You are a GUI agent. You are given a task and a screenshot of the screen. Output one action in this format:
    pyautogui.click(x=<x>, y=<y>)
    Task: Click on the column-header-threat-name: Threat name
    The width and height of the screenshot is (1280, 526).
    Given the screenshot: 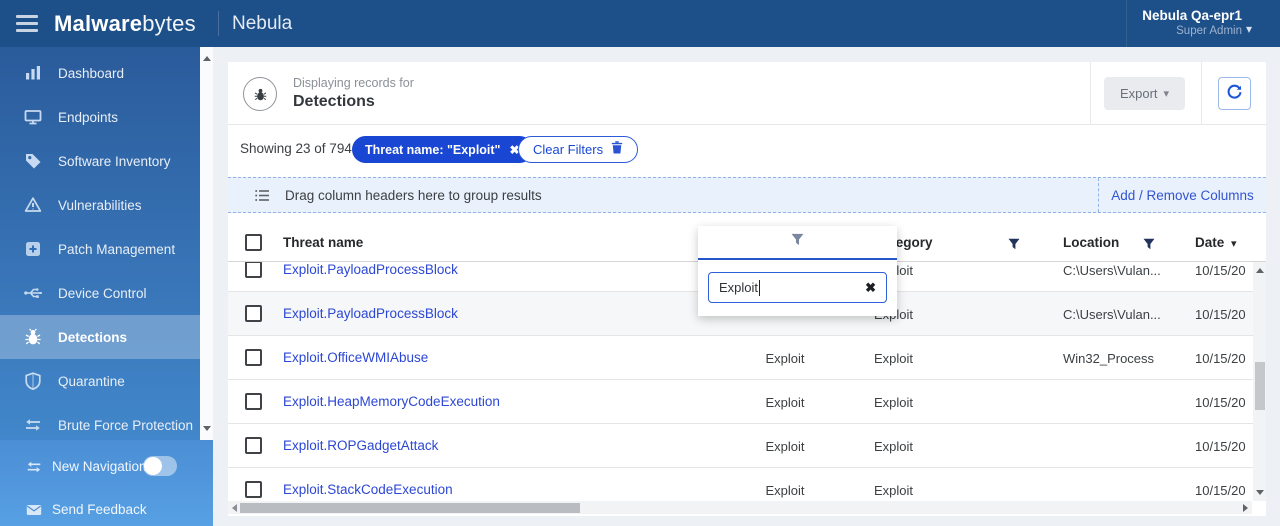 What is the action you would take?
    pyautogui.click(x=323, y=242)
    